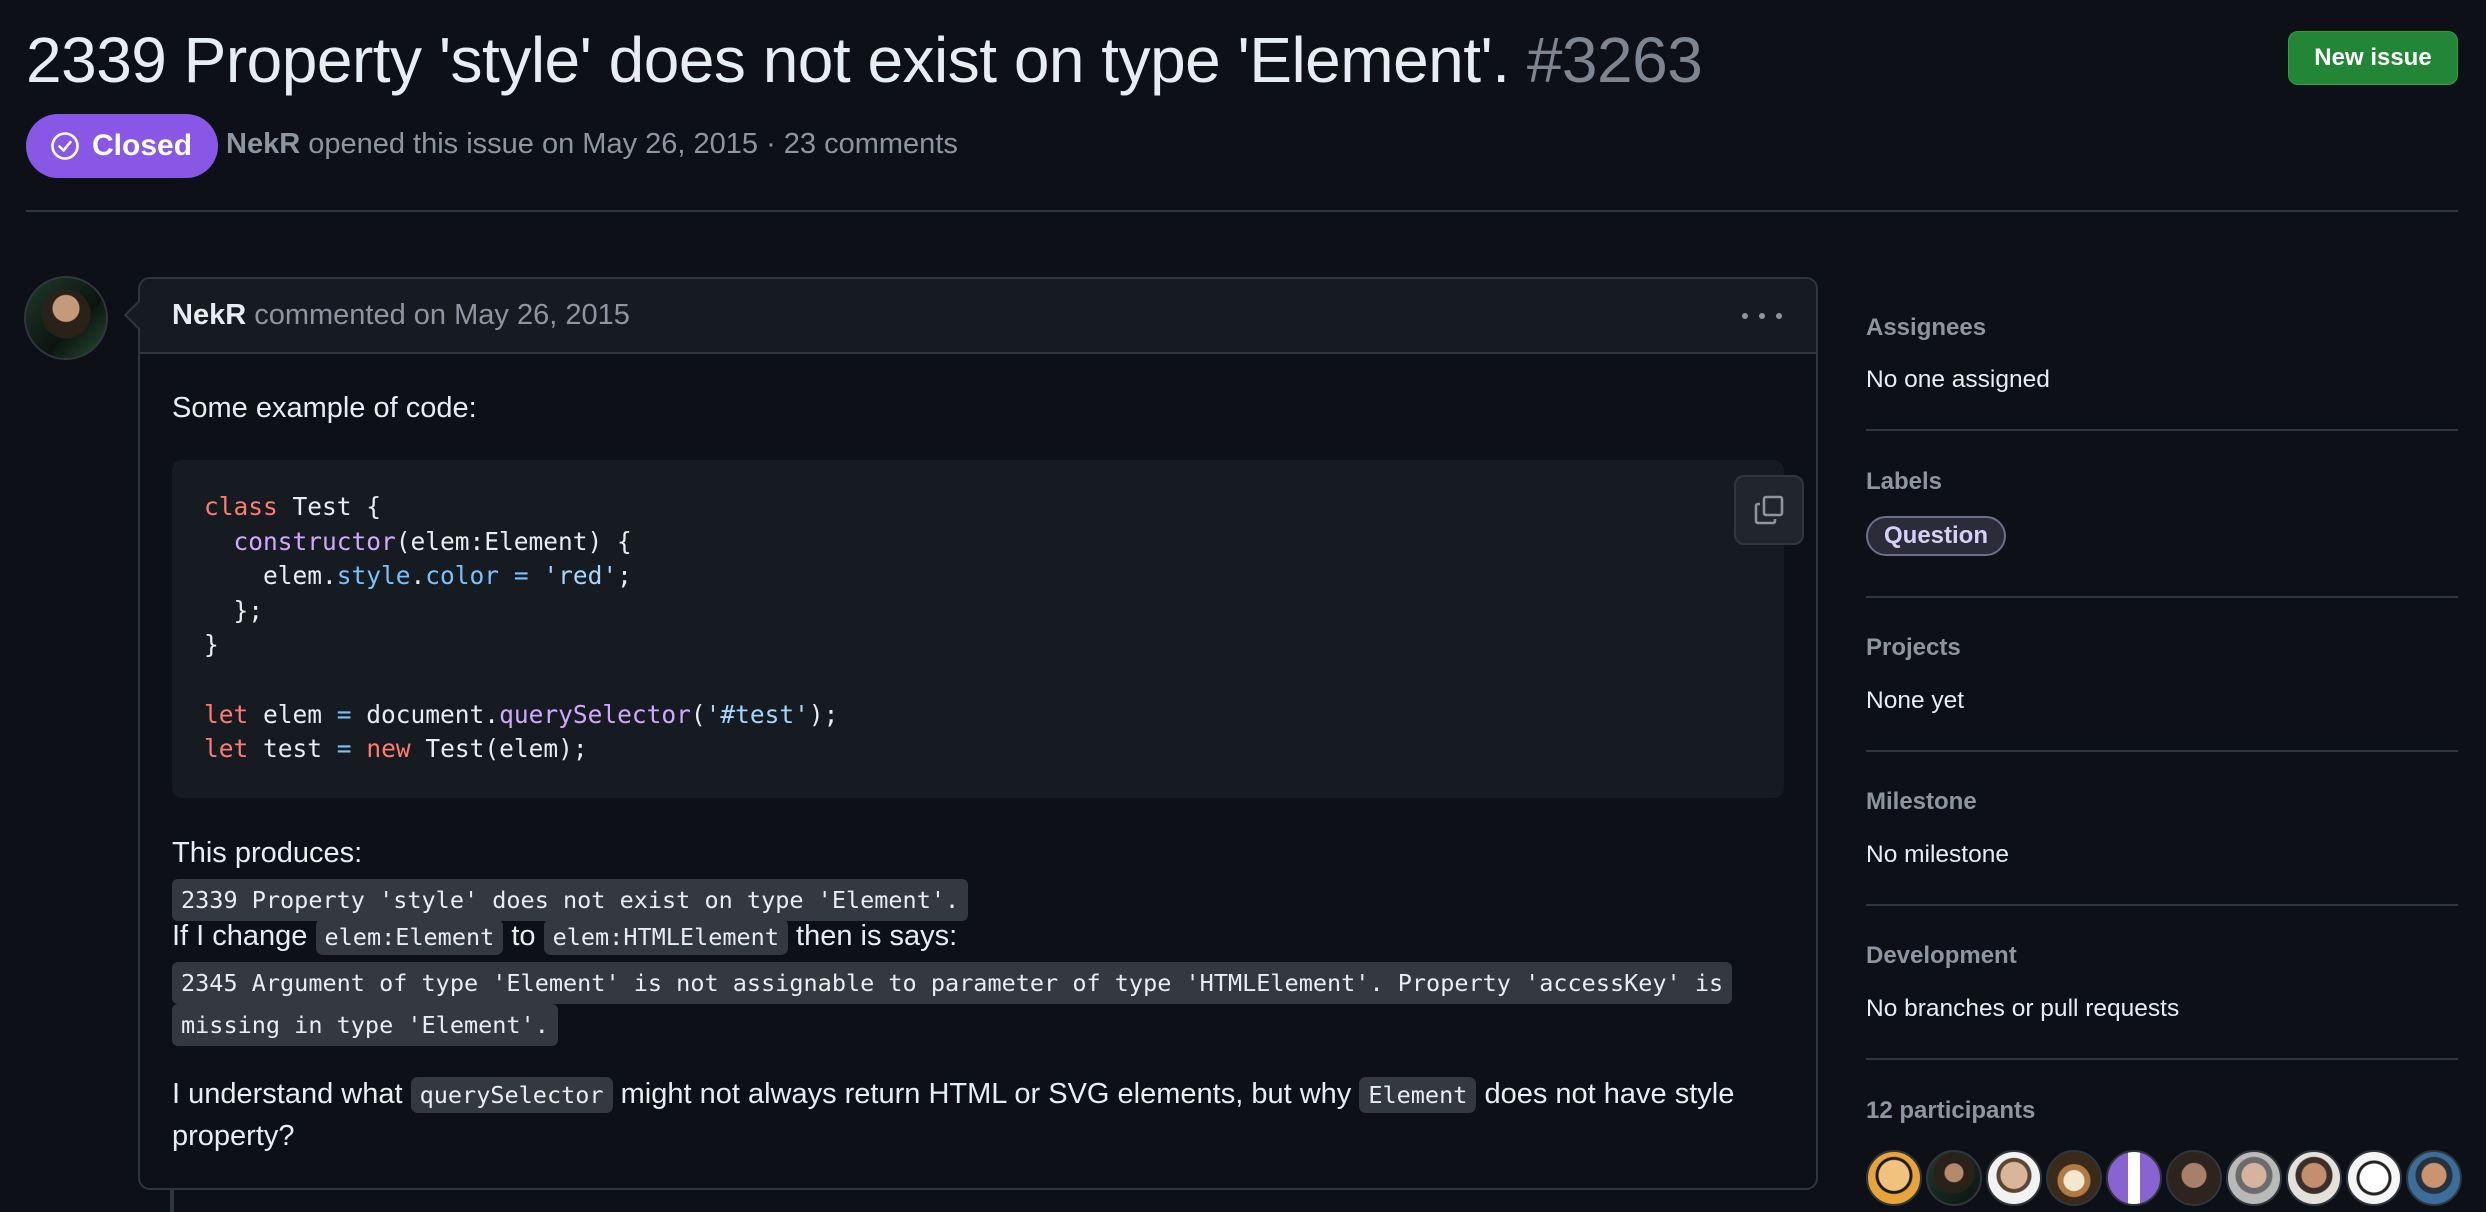  I want to click on question-post: does not have style, so click(1609, 1094).